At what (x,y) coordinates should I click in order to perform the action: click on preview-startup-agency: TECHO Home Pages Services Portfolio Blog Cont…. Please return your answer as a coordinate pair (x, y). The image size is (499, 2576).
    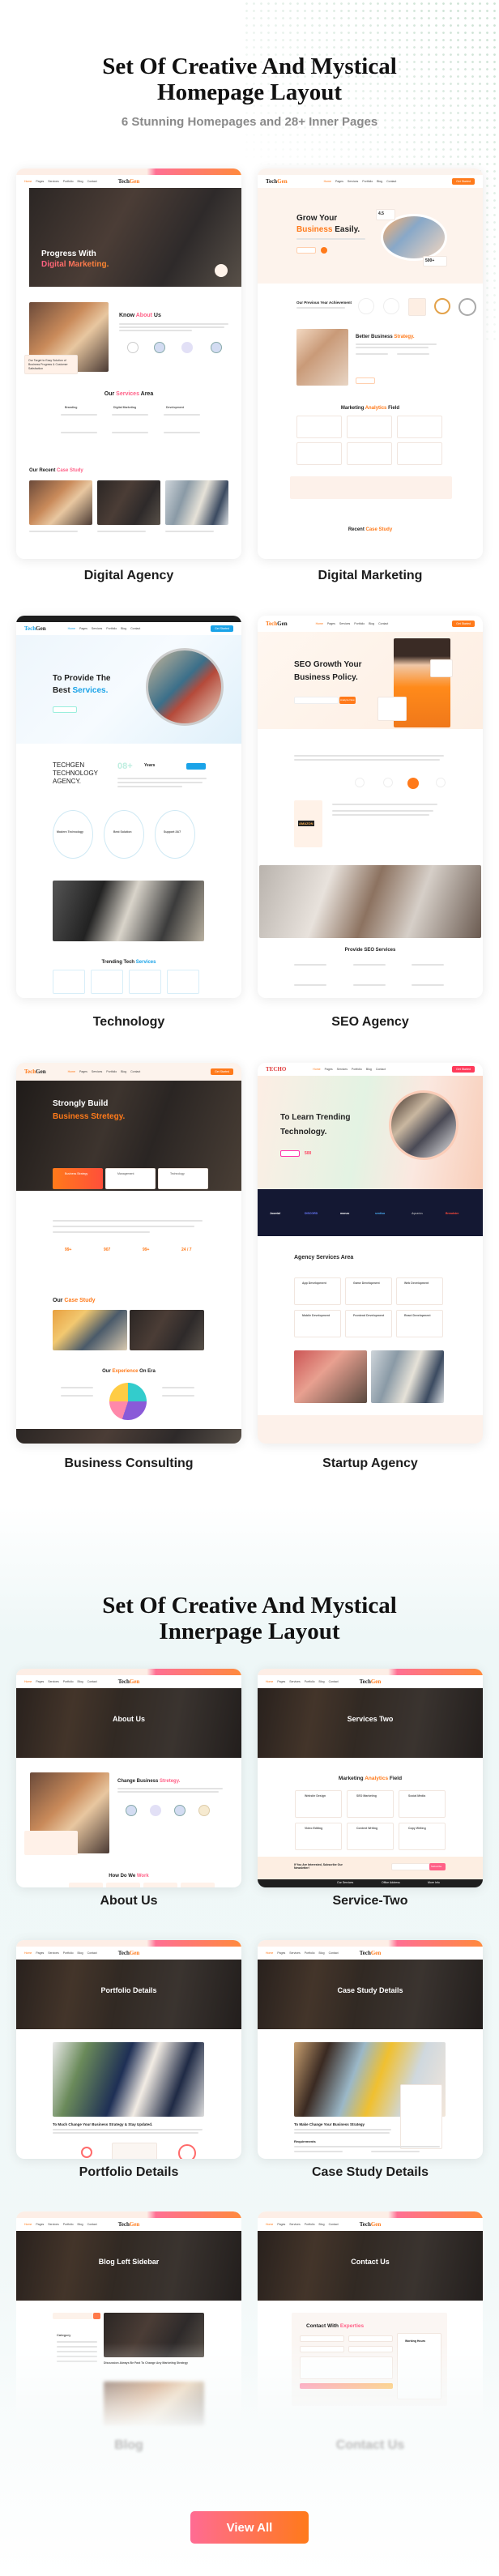
    Looking at the image, I should click on (370, 1253).